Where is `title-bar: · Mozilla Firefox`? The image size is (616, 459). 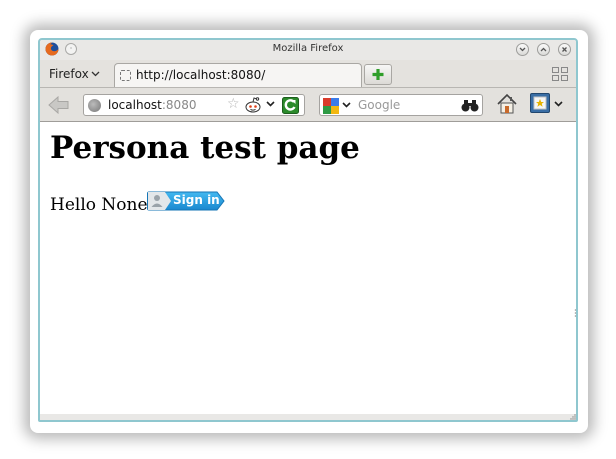
title-bar: · Mozilla Firefox is located at coordinates (308, 50).